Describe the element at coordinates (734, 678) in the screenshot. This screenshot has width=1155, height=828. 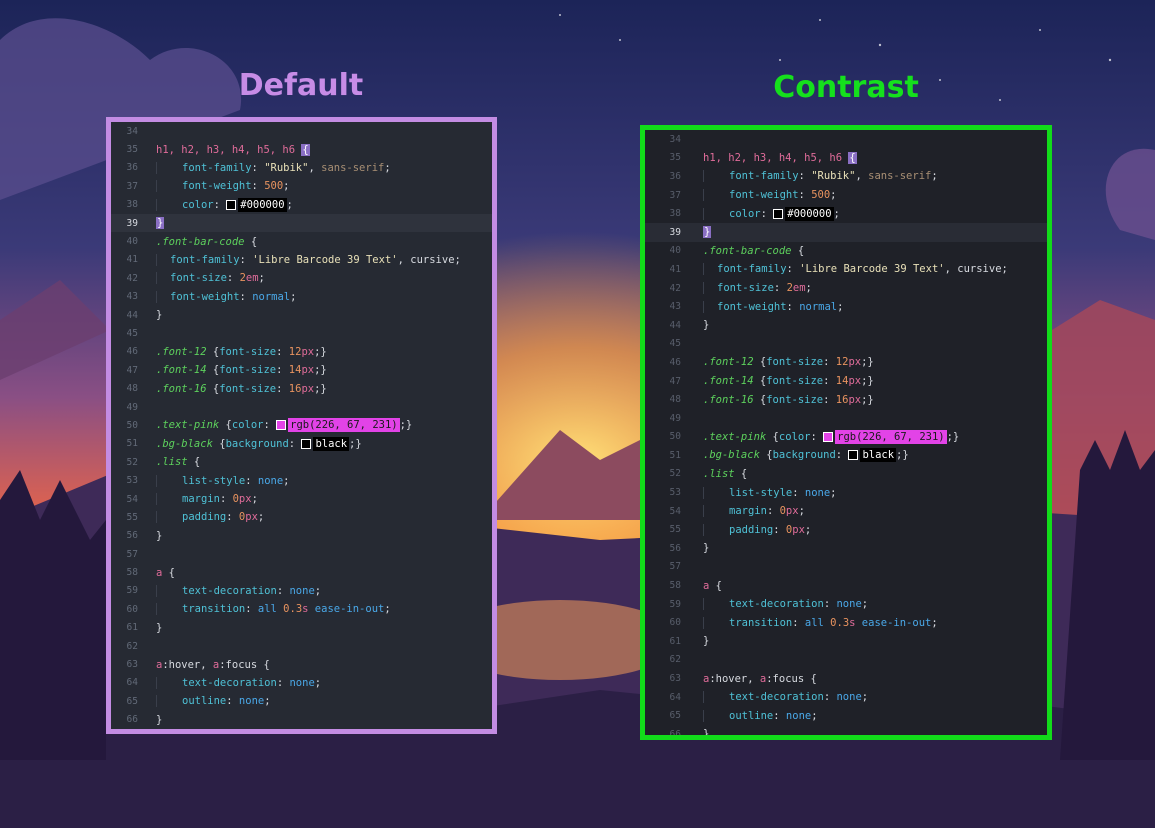
I see `pseudo-class: :hover,` at that location.